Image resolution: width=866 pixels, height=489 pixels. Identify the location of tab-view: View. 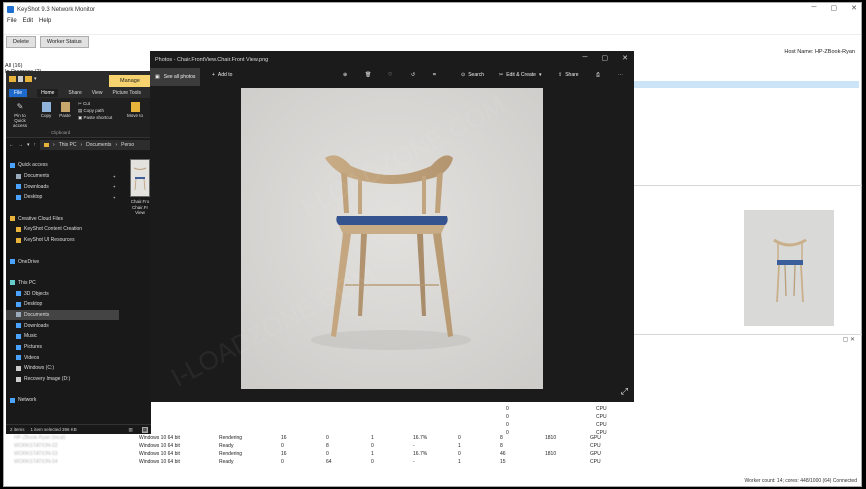
(97, 93).